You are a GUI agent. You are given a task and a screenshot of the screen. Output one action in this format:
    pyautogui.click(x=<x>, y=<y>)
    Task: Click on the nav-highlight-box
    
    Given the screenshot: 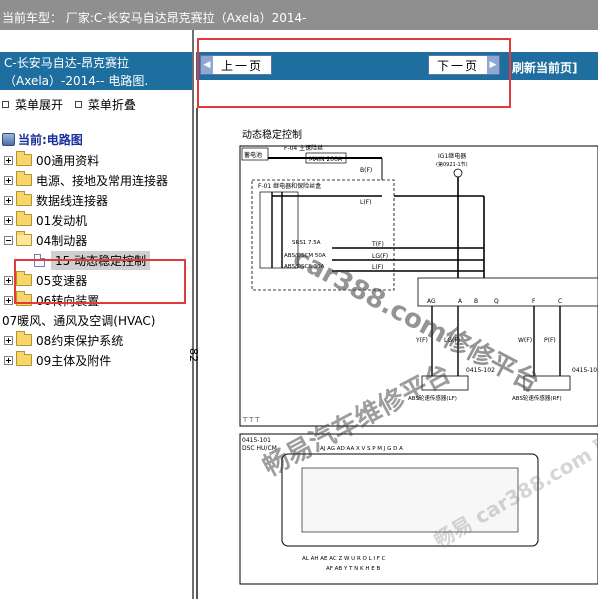 What is the action you would take?
    pyautogui.click(x=354, y=73)
    